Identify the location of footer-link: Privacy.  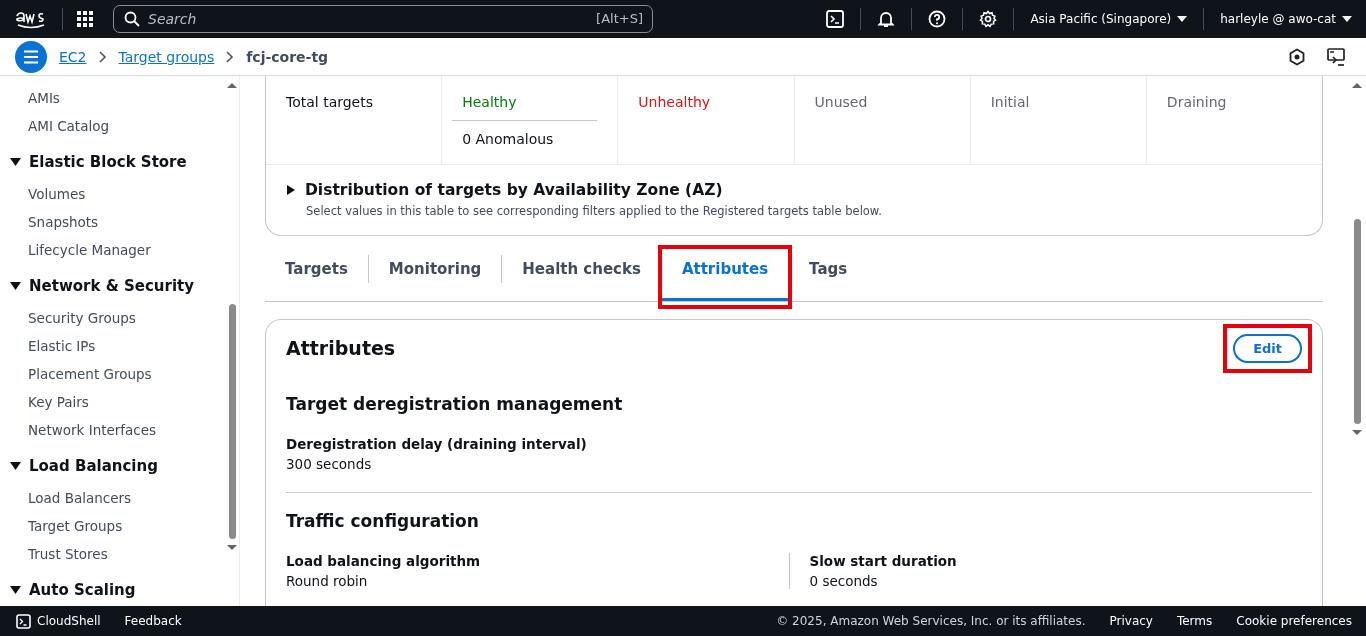
(1131, 621).